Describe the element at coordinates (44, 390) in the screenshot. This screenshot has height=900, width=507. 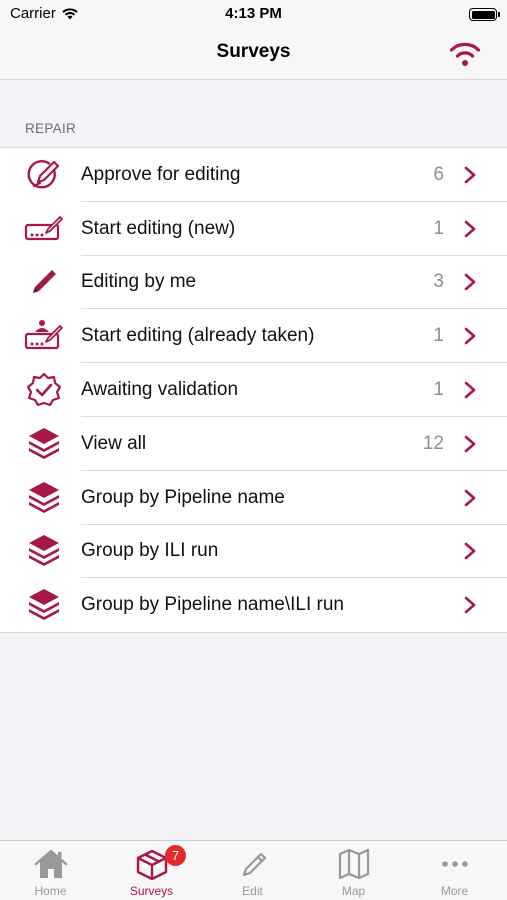
I see `verified-badge-icon` at that location.